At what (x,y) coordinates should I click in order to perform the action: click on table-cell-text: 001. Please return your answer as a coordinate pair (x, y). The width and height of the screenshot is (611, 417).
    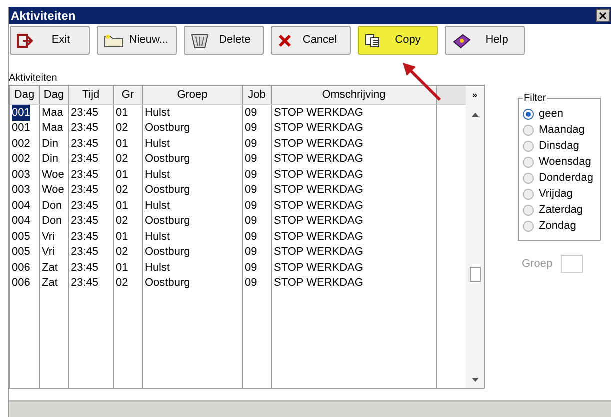
    Looking at the image, I should click on (21, 128).